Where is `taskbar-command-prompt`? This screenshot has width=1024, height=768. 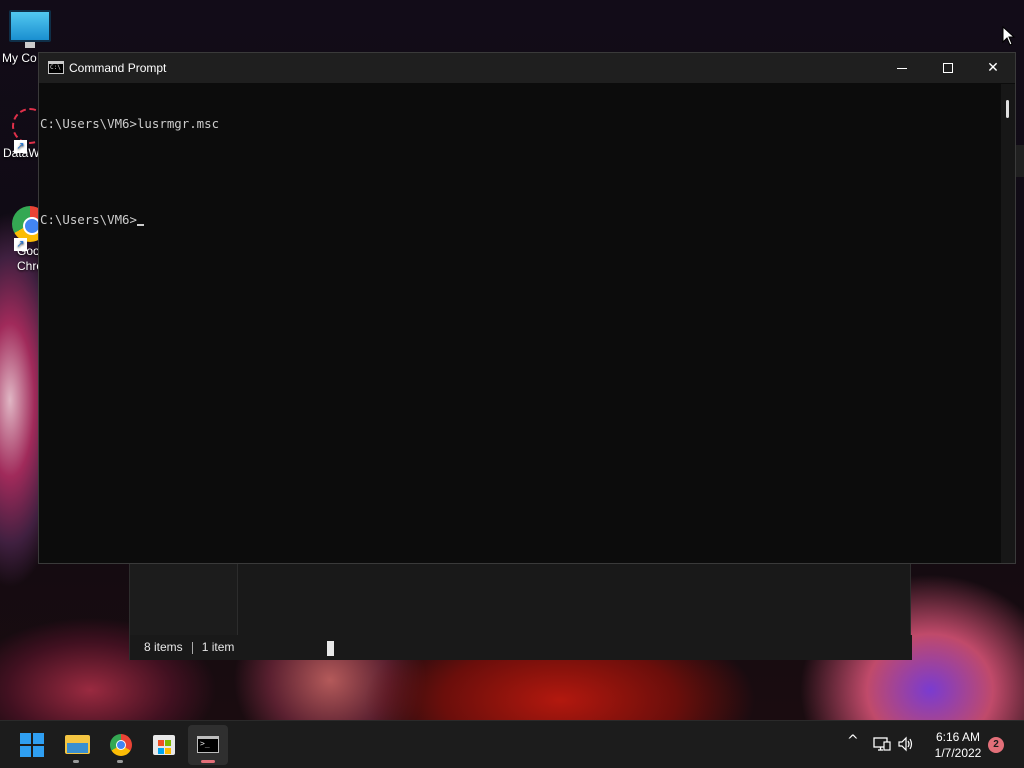
taskbar-command-prompt is located at coordinates (208, 745).